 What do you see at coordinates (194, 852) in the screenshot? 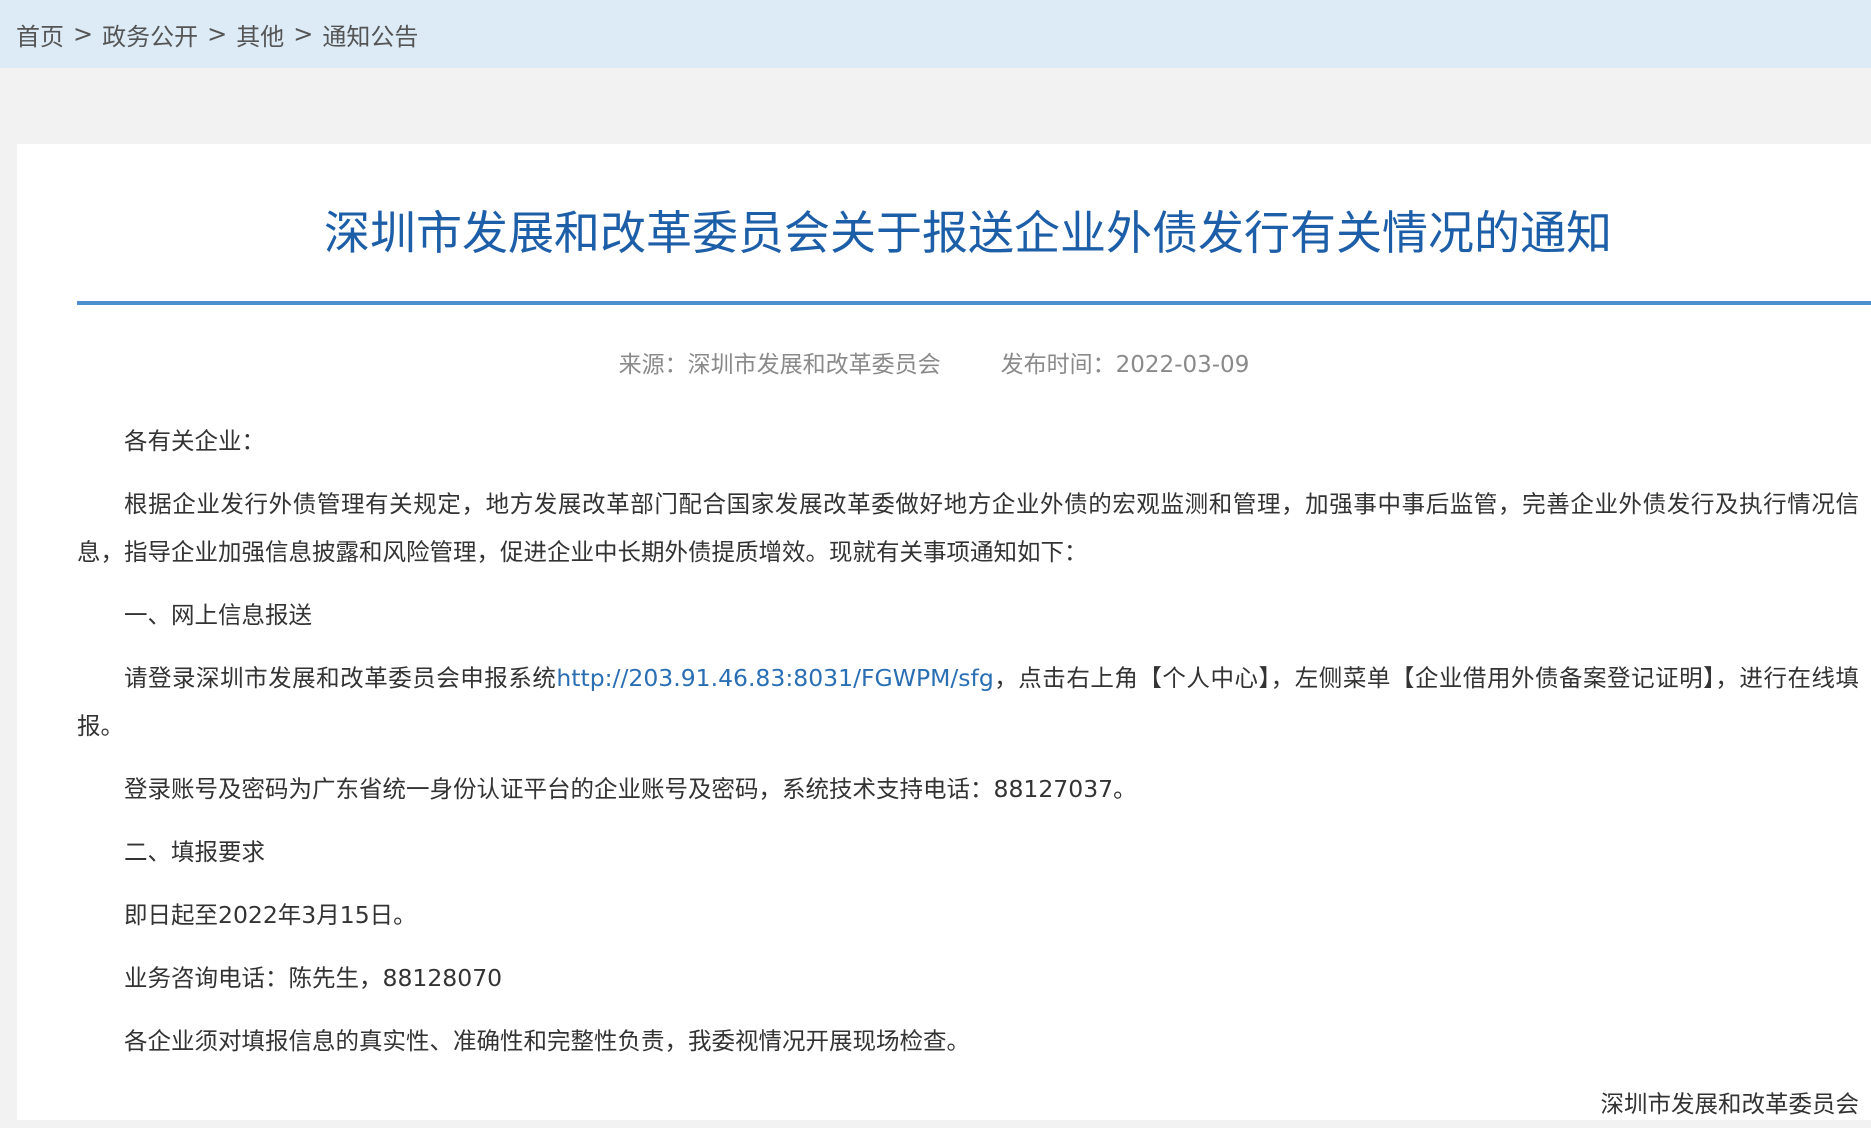
I see `section2-heading: 二、填报要求` at bounding box center [194, 852].